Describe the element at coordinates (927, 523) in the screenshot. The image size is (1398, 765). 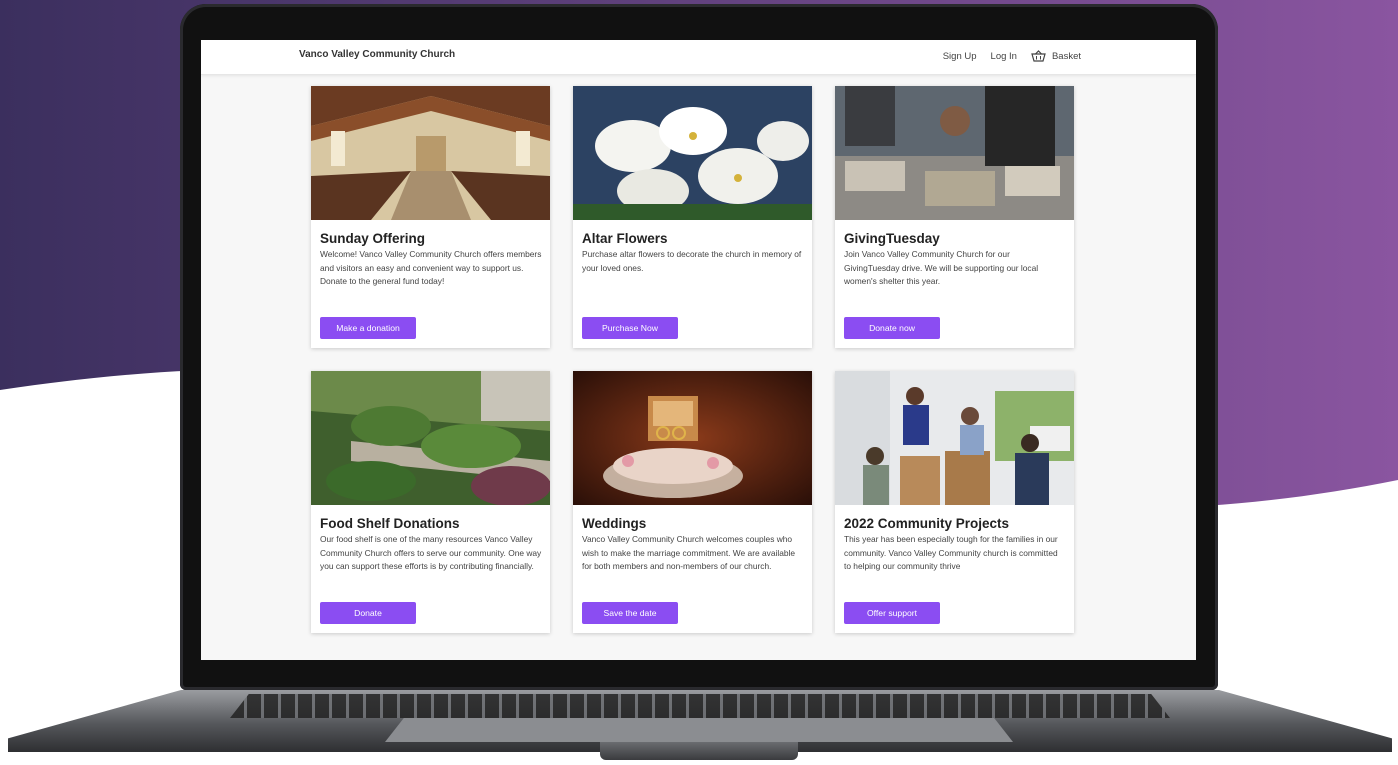
I see `card-title: 2022 Community Projects` at that location.